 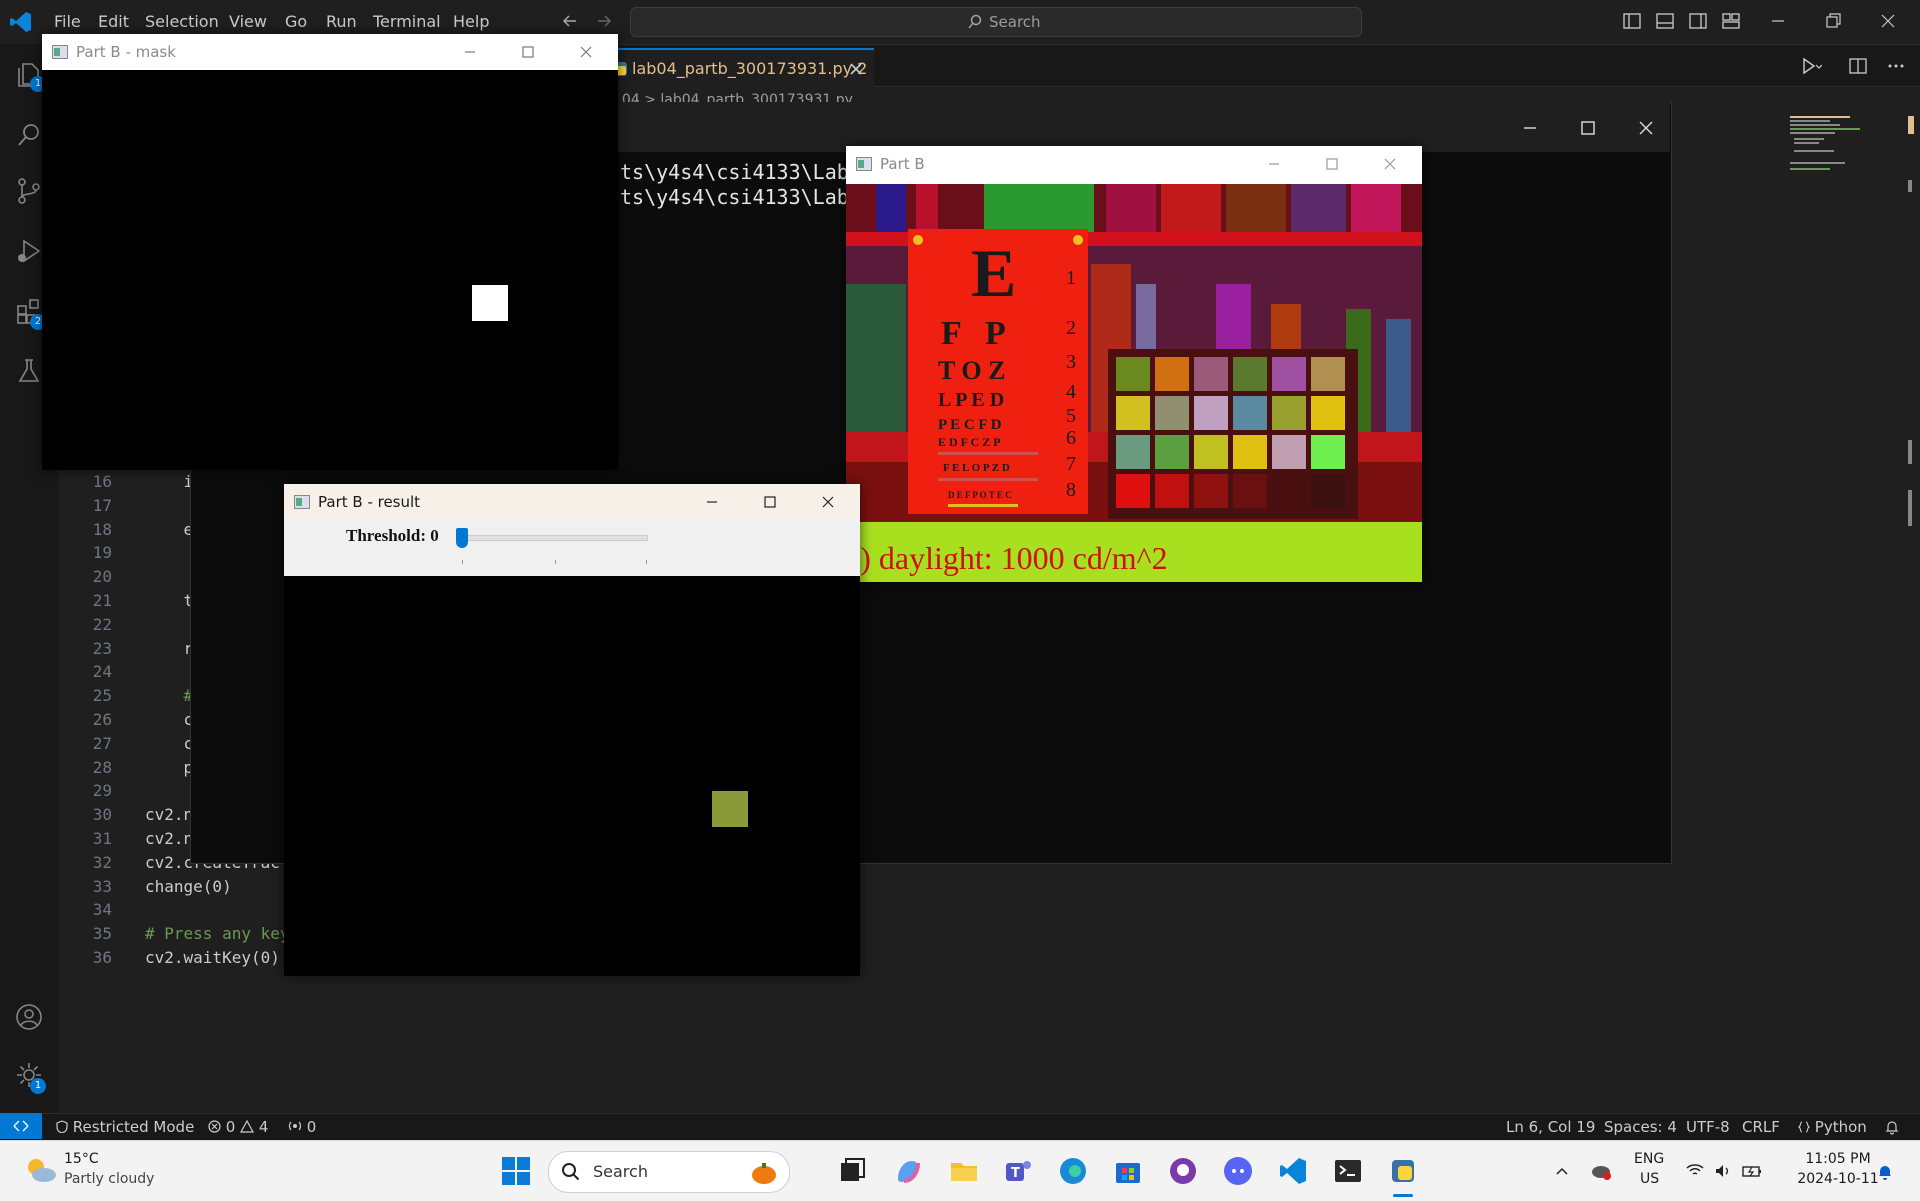 What do you see at coordinates (212, 957) in the screenshot?
I see `code-line: cv2.waitKey(0)` at bounding box center [212, 957].